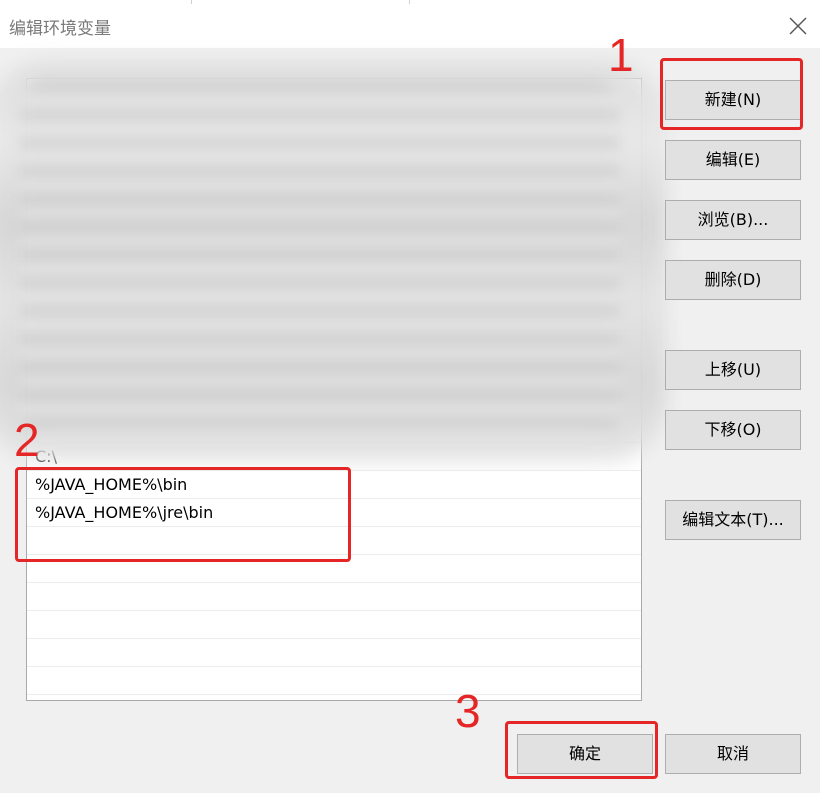 Image resolution: width=820 pixels, height=793 pixels. I want to click on list-item: %JAVA_HOME%\bin, so click(334, 485).